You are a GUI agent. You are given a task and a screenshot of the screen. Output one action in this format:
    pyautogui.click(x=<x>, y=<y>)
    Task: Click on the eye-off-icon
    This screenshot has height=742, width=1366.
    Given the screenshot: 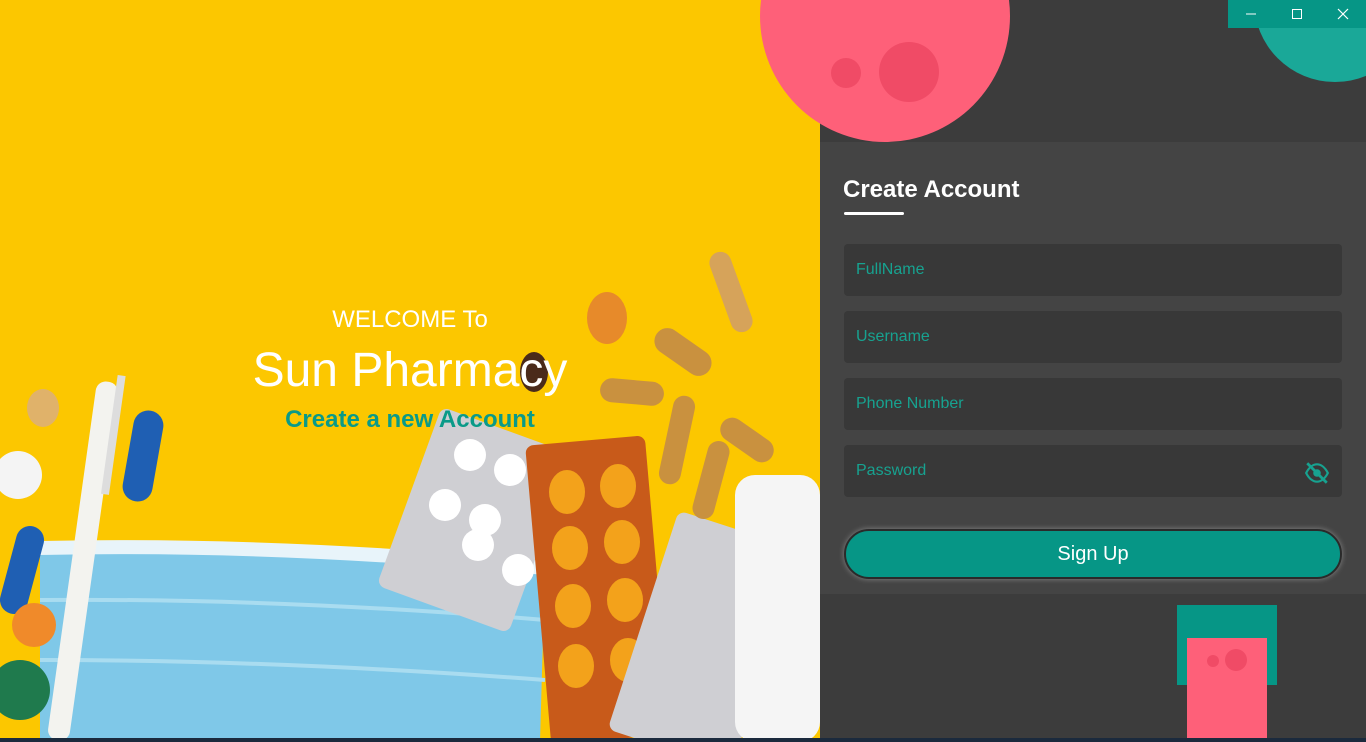 What is the action you would take?
    pyautogui.click(x=1317, y=473)
    